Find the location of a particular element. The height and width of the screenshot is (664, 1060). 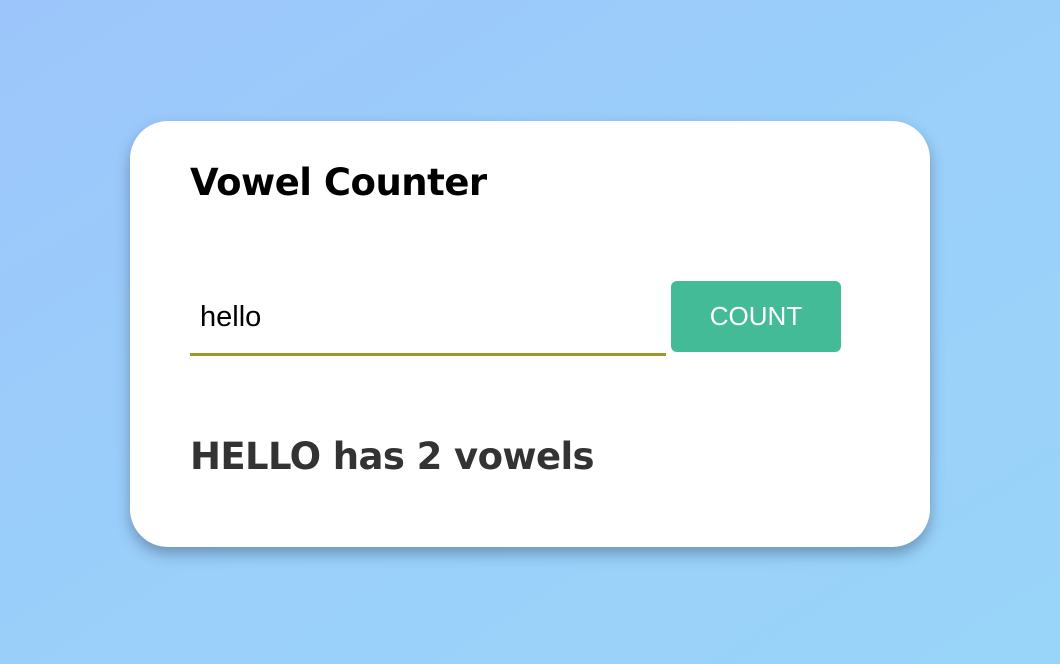

page-title: Vowel Counter is located at coordinates (338, 182).